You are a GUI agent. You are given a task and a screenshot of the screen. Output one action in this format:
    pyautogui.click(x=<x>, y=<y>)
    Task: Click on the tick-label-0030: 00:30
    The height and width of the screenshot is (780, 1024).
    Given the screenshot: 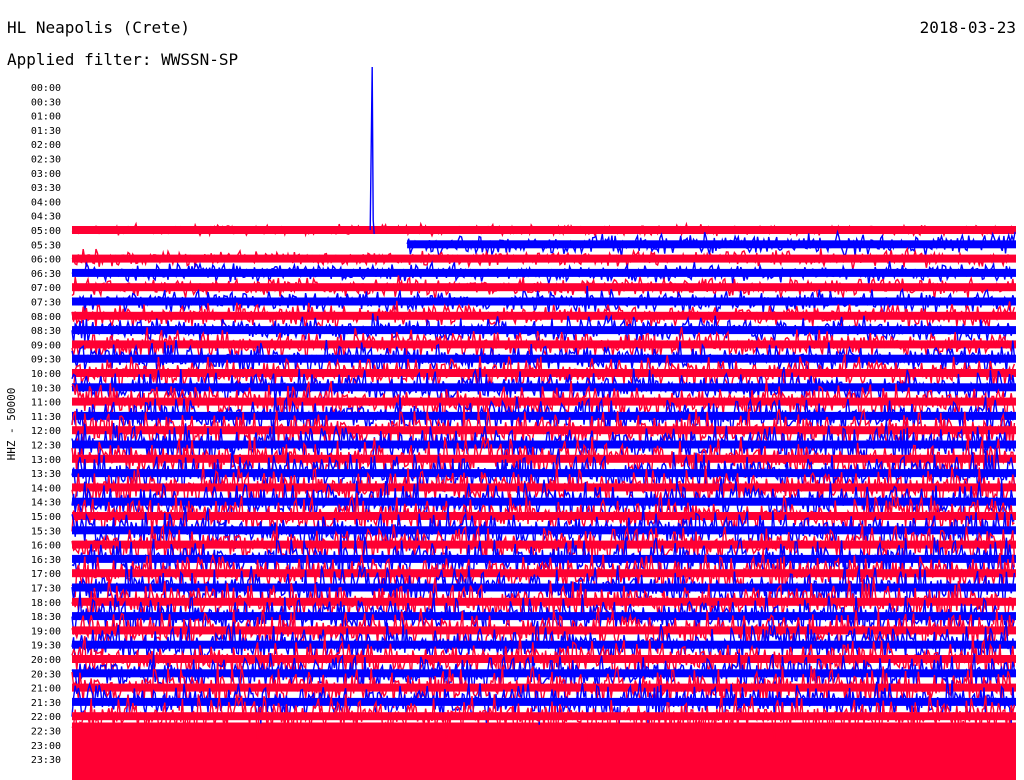 What is the action you would take?
    pyautogui.click(x=46, y=102)
    